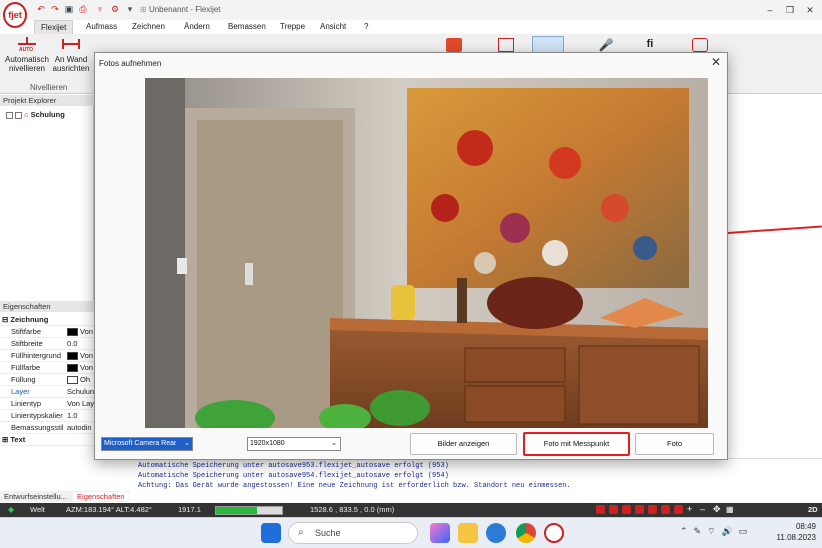  What do you see at coordinates (301, 532) in the screenshot?
I see `search-icon: ⌕` at bounding box center [301, 532].